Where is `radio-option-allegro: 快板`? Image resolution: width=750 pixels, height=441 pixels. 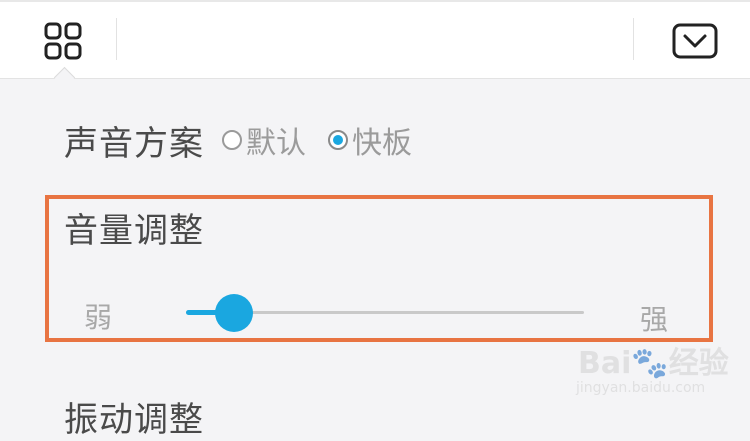
radio-option-allegro: 快板 is located at coordinates (370, 140).